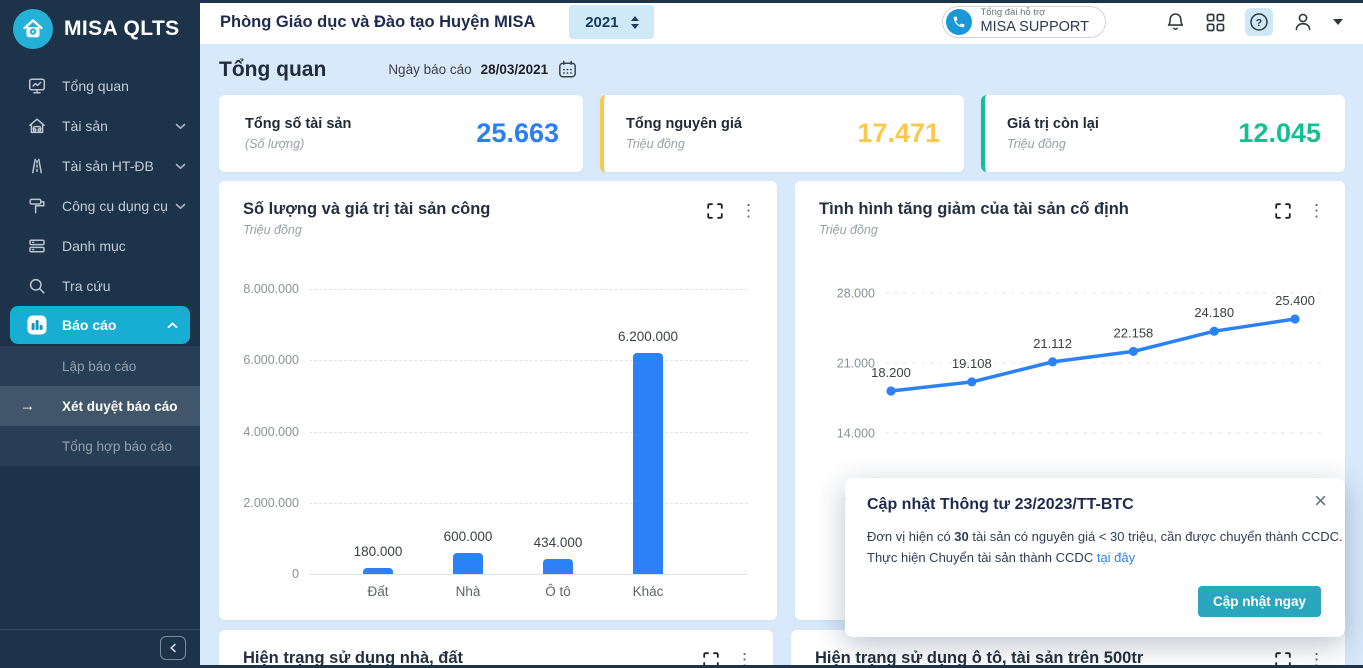 The width and height of the screenshot is (1363, 668). I want to click on popup-text: Thực hiện Chuyển tài sản thành CCDC, so click(982, 558).